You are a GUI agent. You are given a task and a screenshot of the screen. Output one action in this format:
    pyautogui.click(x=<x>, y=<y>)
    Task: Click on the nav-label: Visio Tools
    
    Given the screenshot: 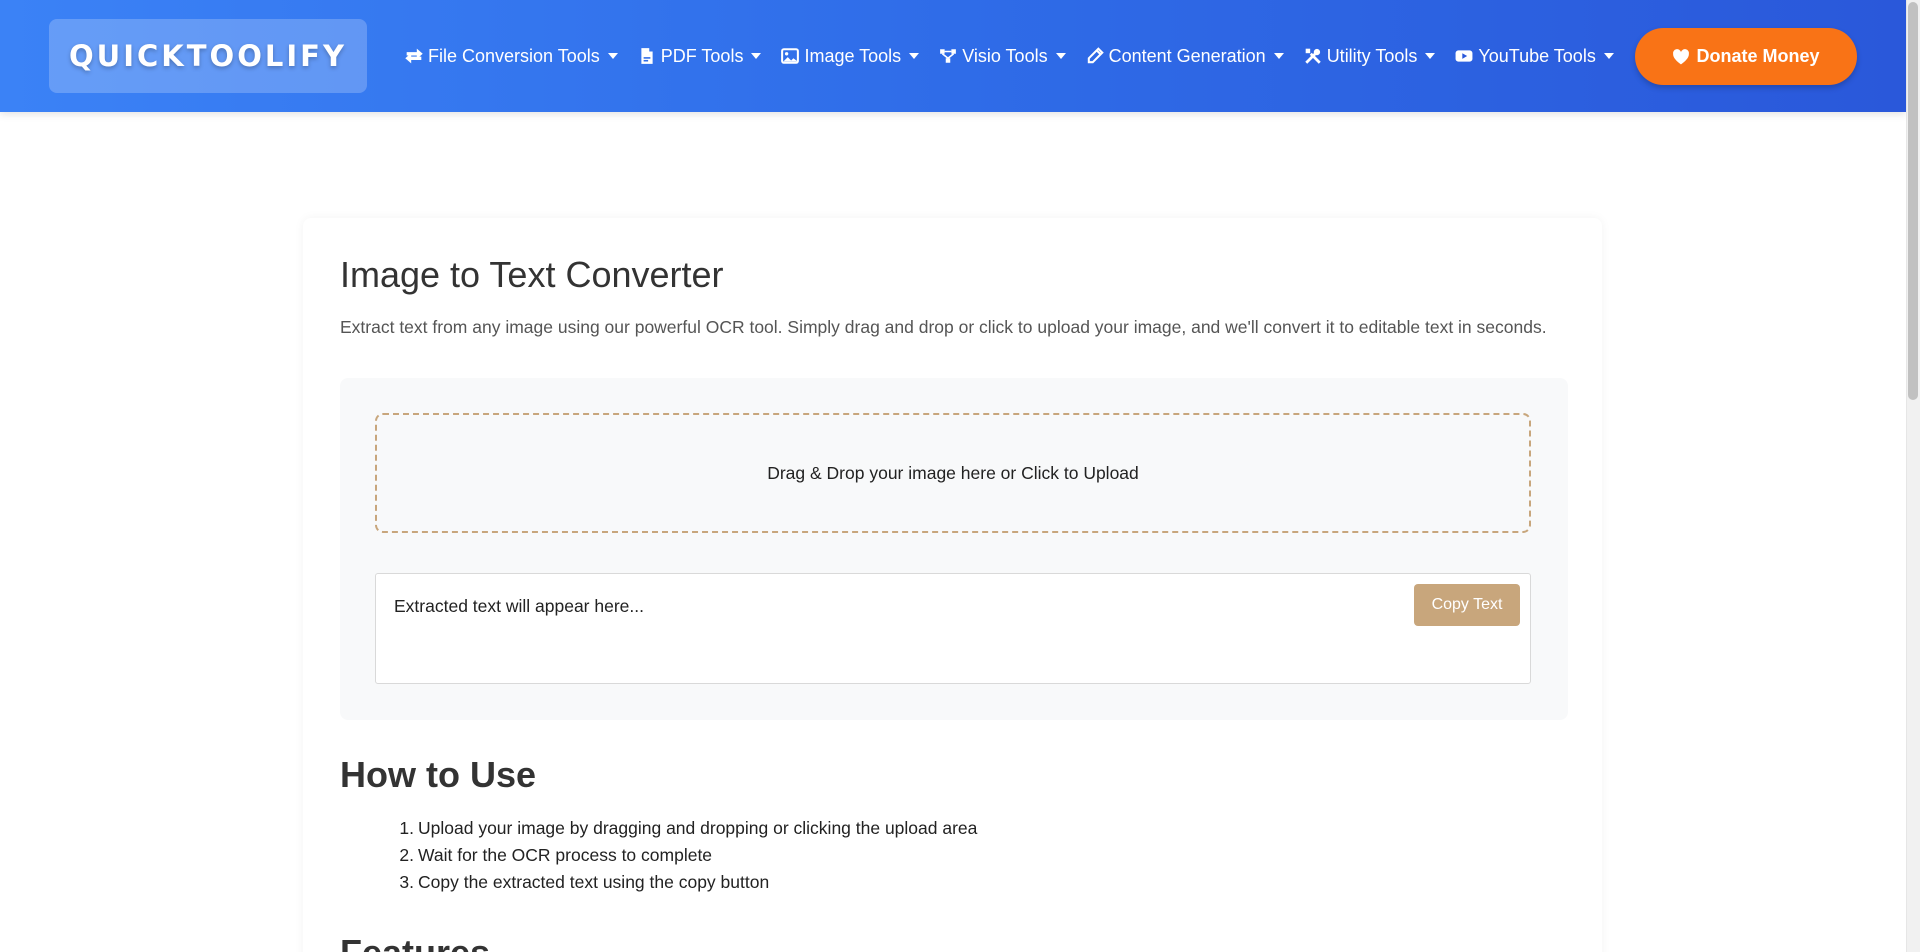 What is the action you would take?
    pyautogui.click(x=1005, y=55)
    